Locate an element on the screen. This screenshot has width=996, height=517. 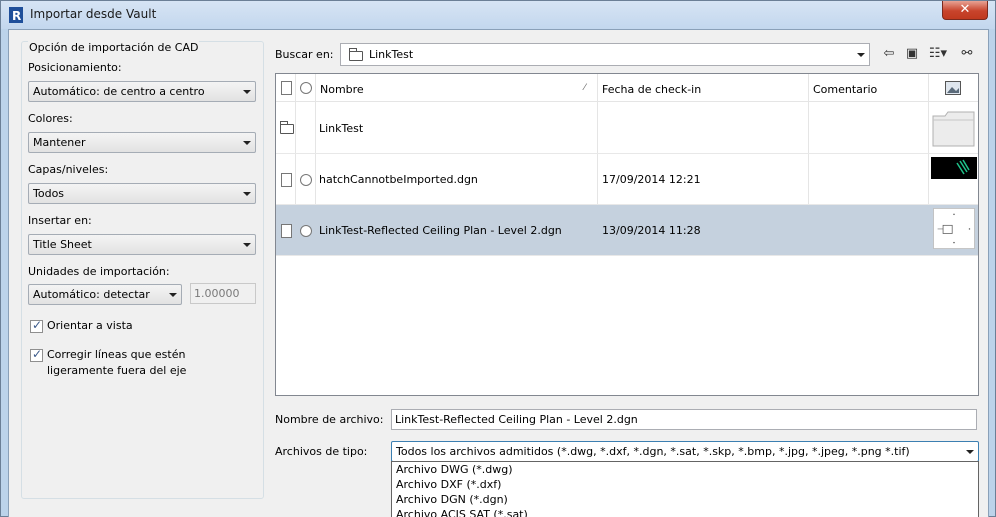
filetype-option-sat: Archivo ACIS SAT (*.sat) is located at coordinates (685, 512).